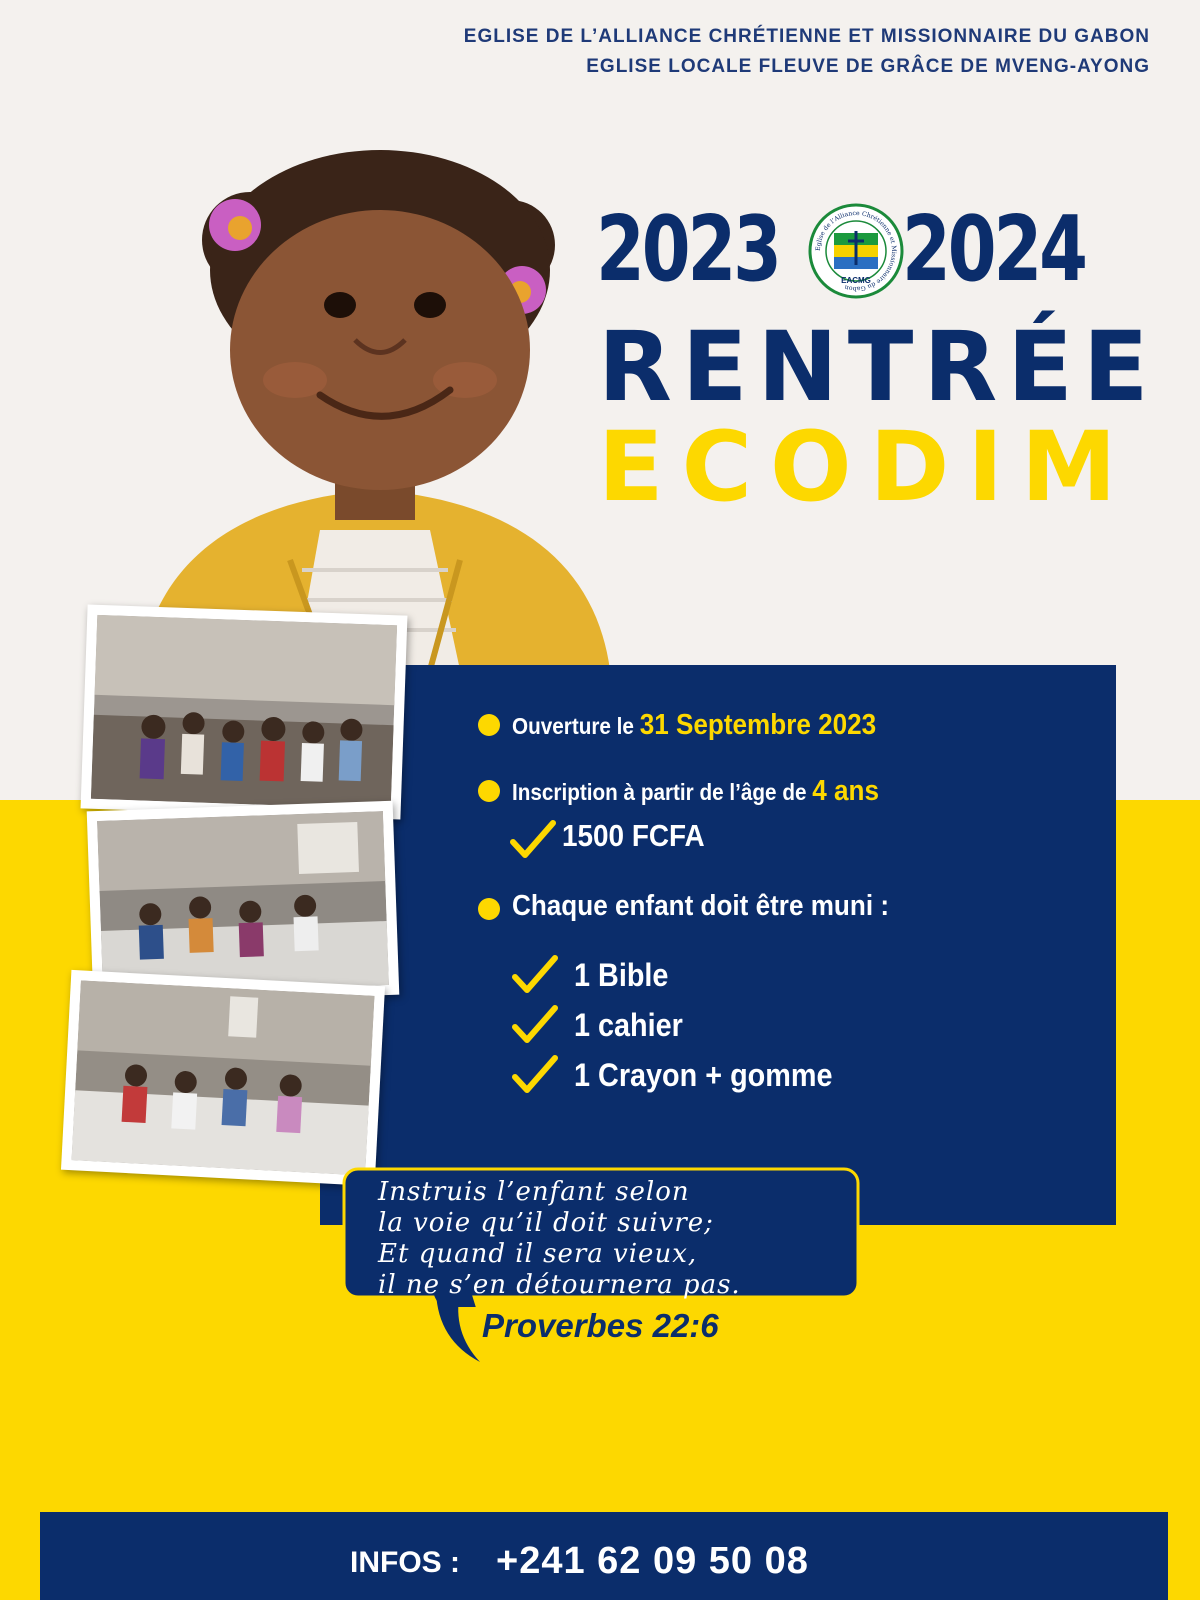 The height and width of the screenshot is (1600, 1200). Describe the element at coordinates (405, 1562) in the screenshot. I see `info-label: INFOS :` at that location.